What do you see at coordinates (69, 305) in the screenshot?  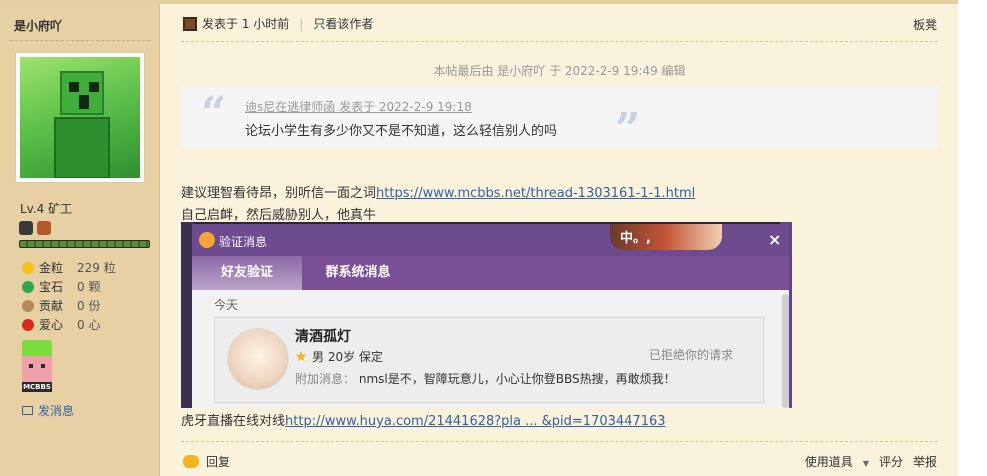 I see `stat-contribution: 贡献 0 份` at bounding box center [69, 305].